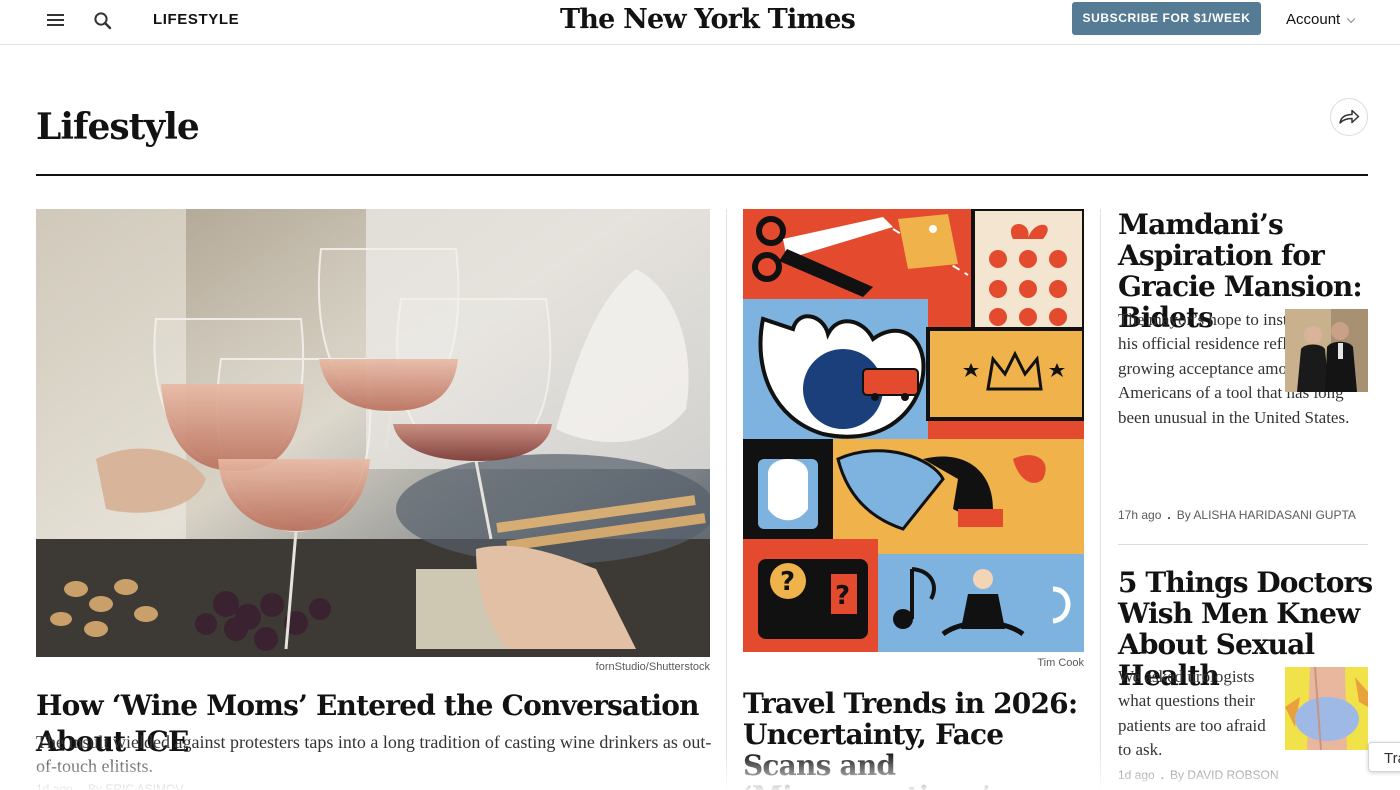  What do you see at coordinates (1140, 515) in the screenshot?
I see `bidets-story-time: 17h ago` at bounding box center [1140, 515].